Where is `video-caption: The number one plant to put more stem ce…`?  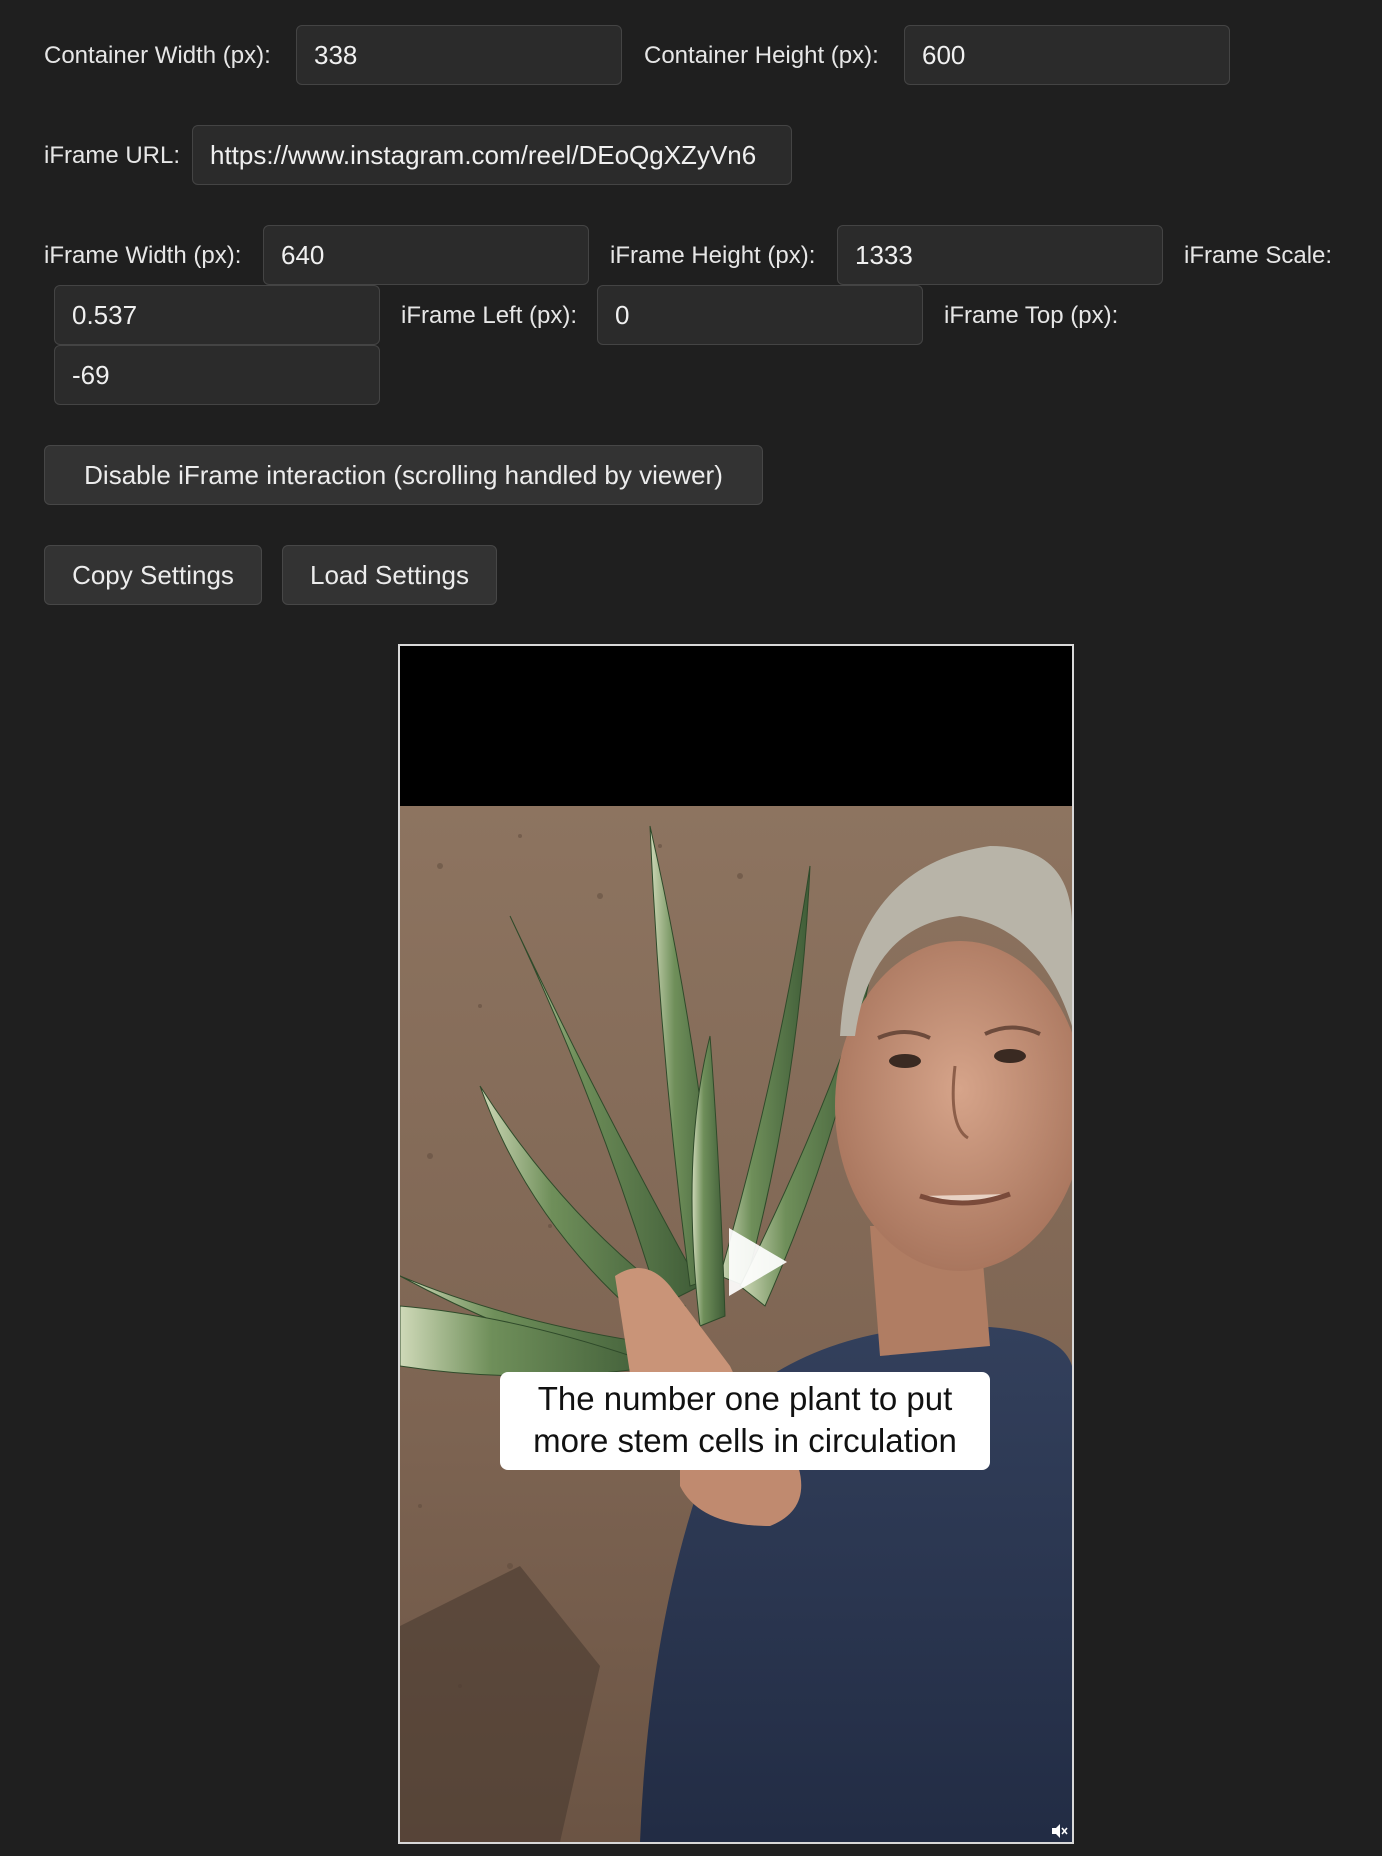 video-caption: The number one plant to put more stem ce… is located at coordinates (745, 1421).